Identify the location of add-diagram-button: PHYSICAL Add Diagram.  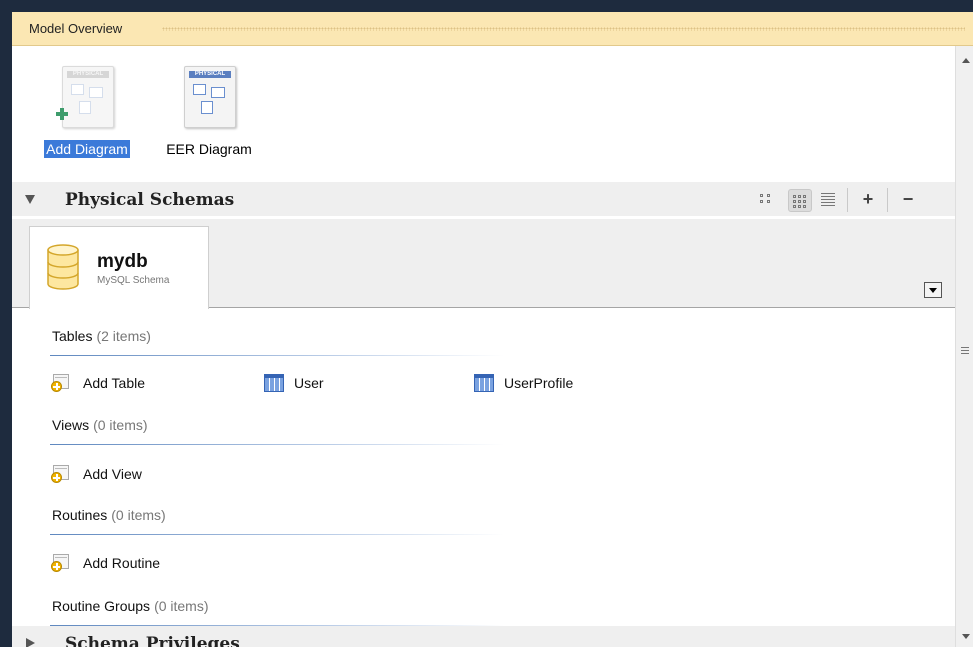
(87, 111).